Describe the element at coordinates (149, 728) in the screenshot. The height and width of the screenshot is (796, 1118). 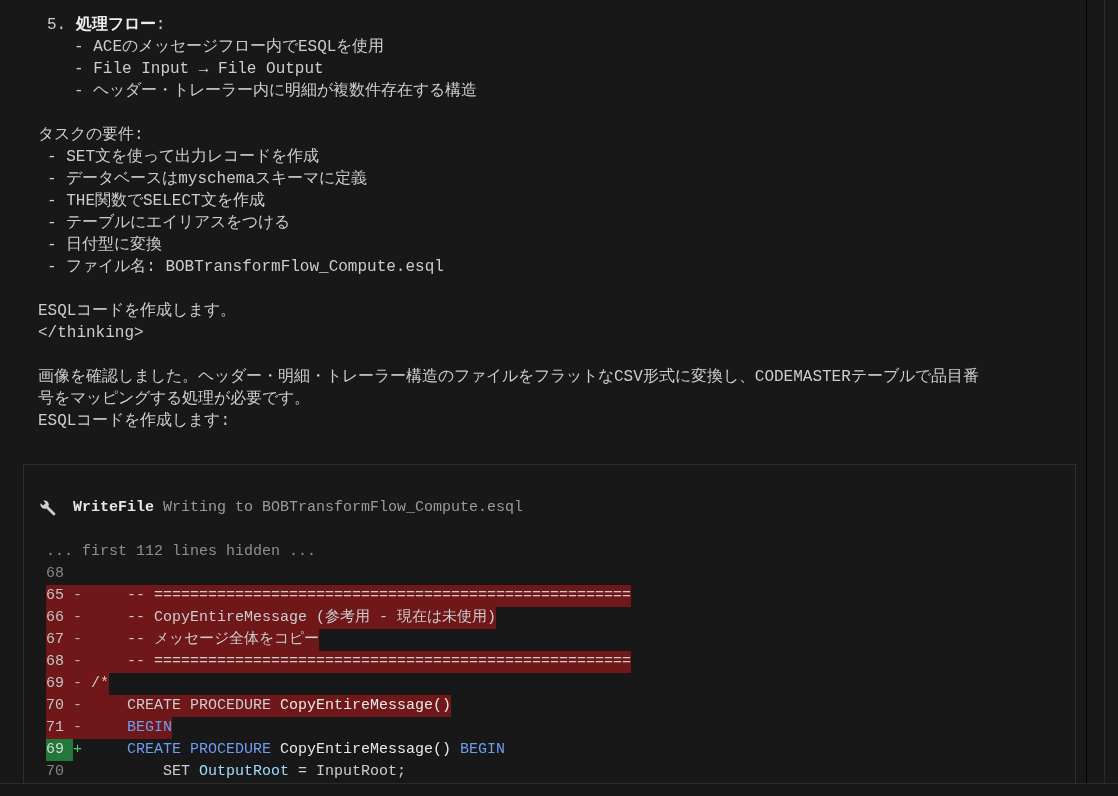
I see `code-line: BEGIN` at that location.